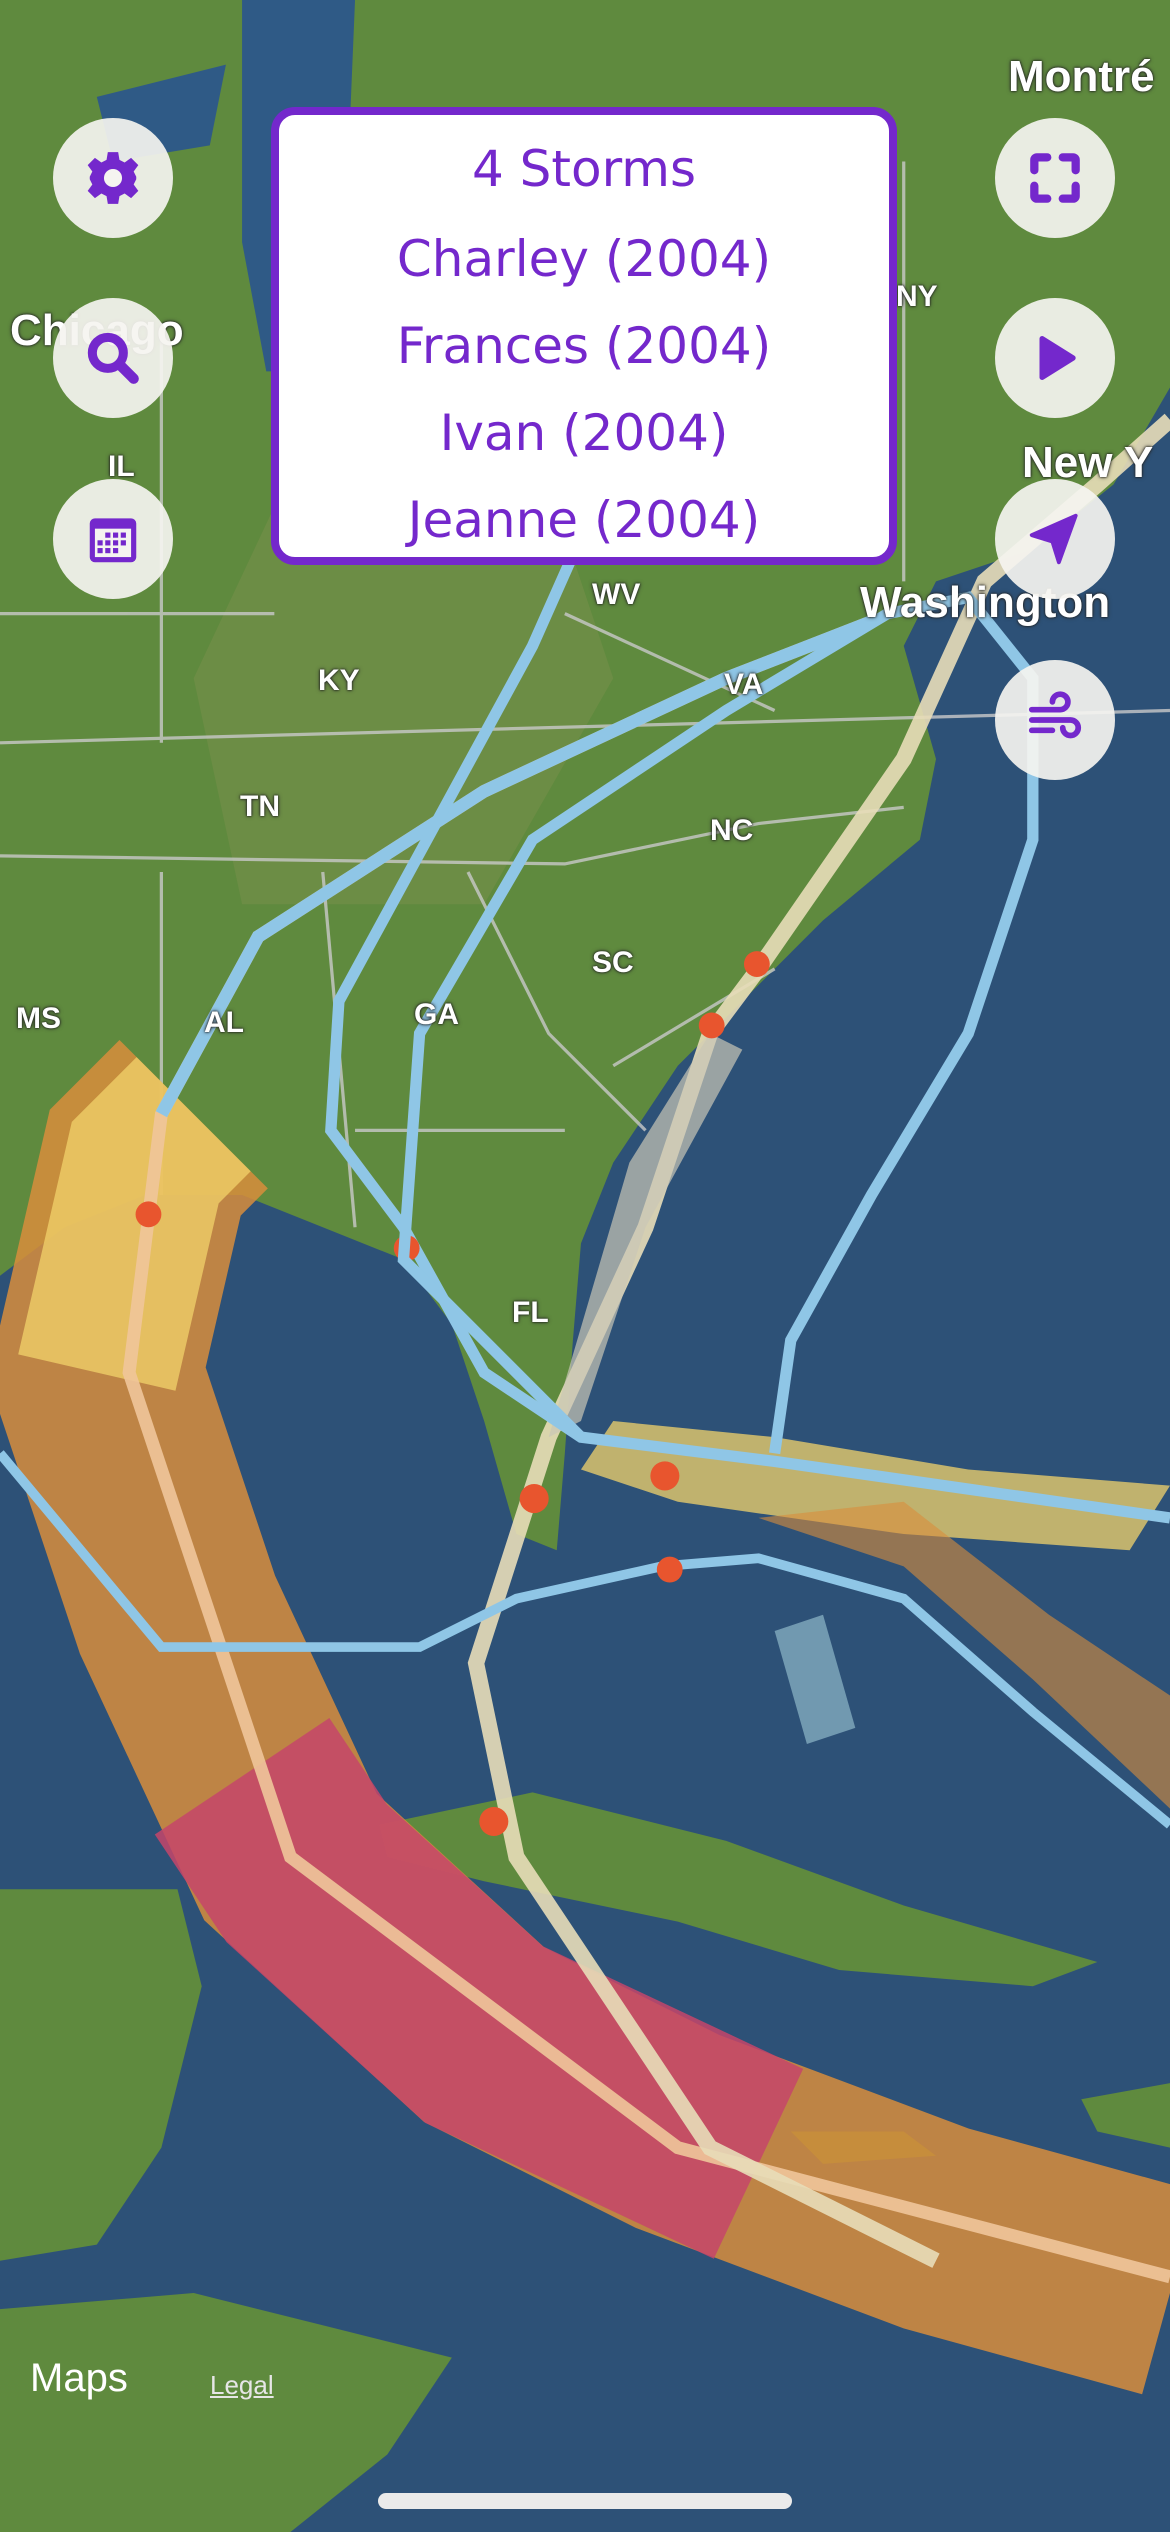  I want to click on state-label: VA, so click(744, 684).